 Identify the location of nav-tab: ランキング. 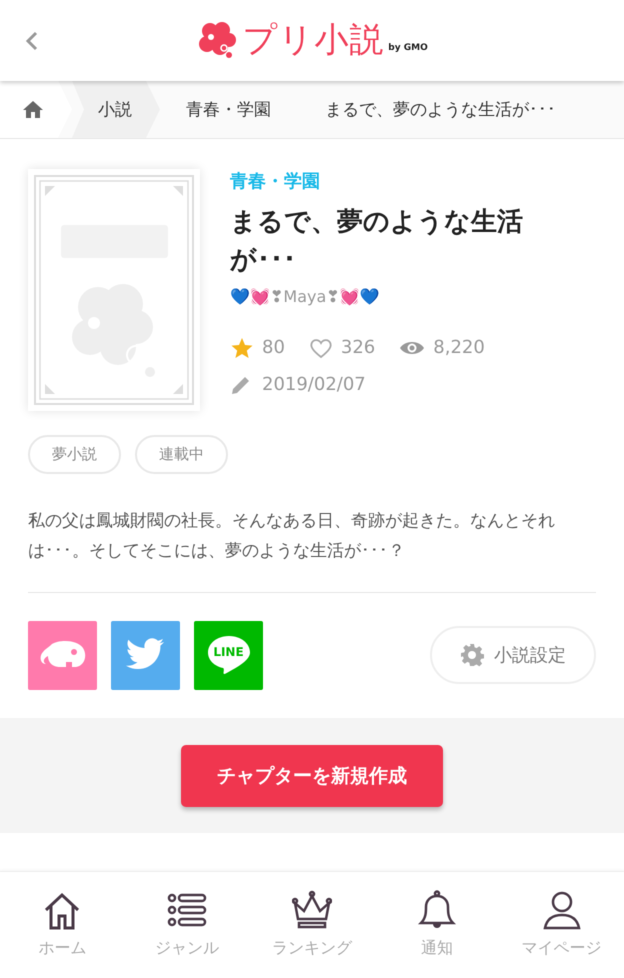
(312, 925).